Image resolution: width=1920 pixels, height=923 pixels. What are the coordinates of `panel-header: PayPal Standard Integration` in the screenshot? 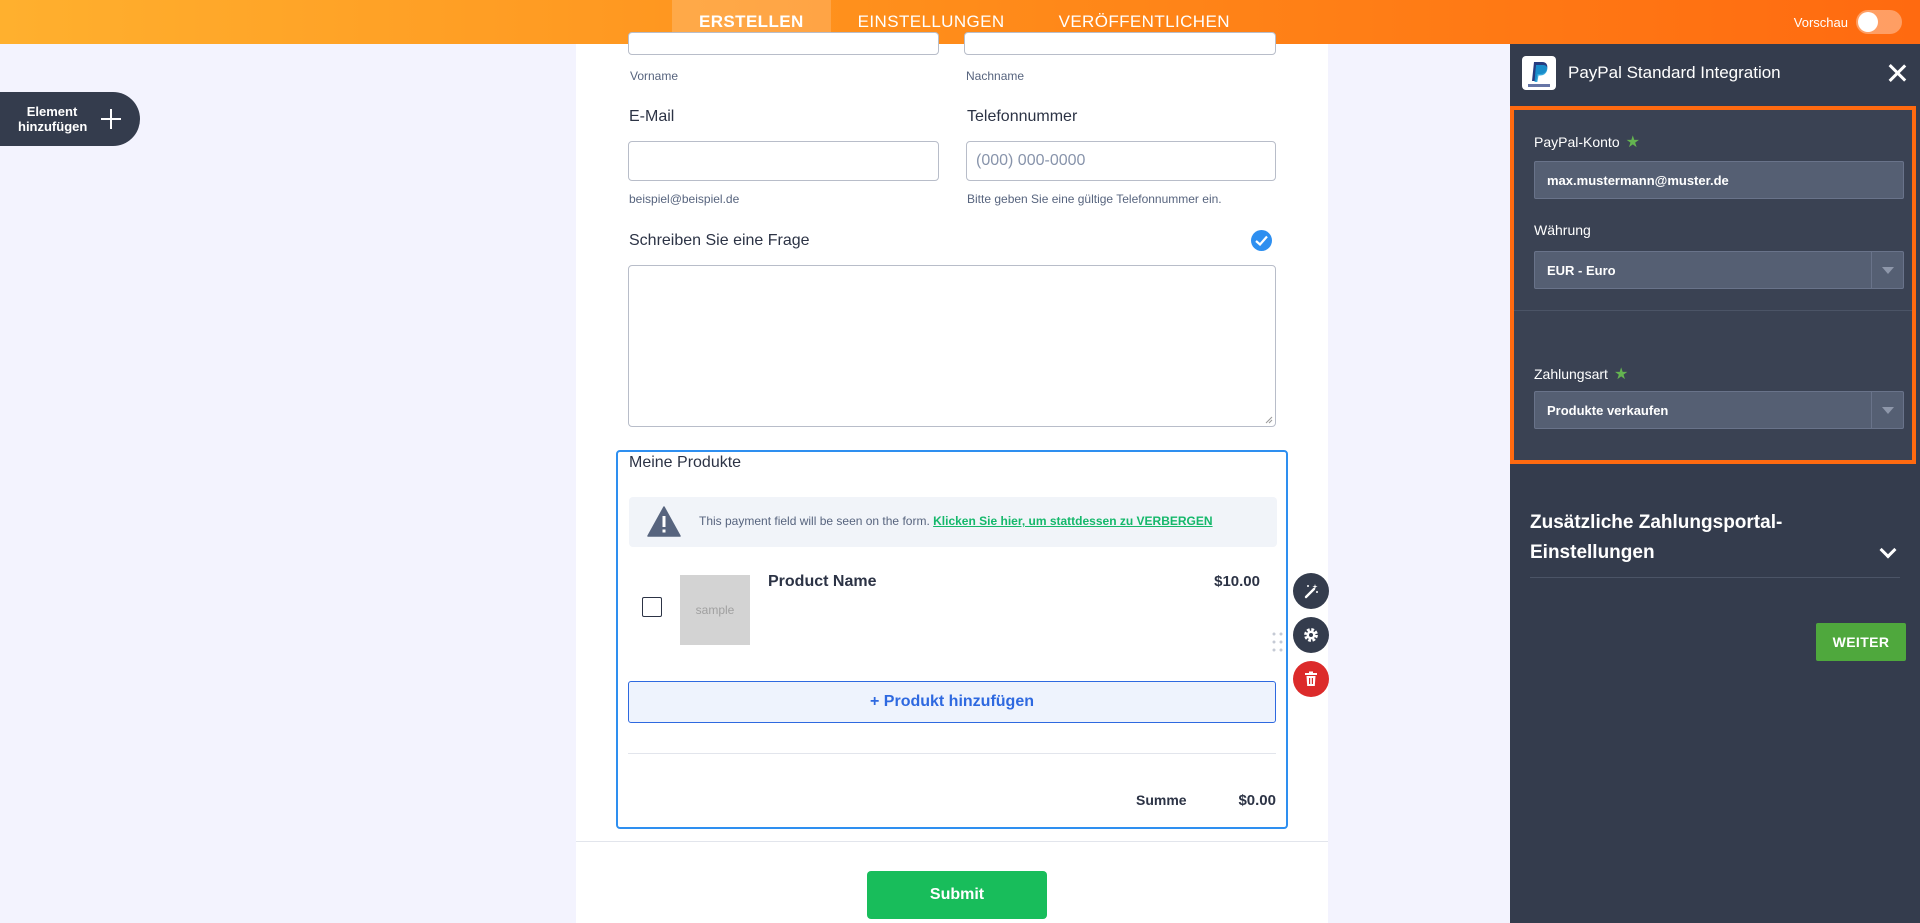 It's located at (1715, 72).